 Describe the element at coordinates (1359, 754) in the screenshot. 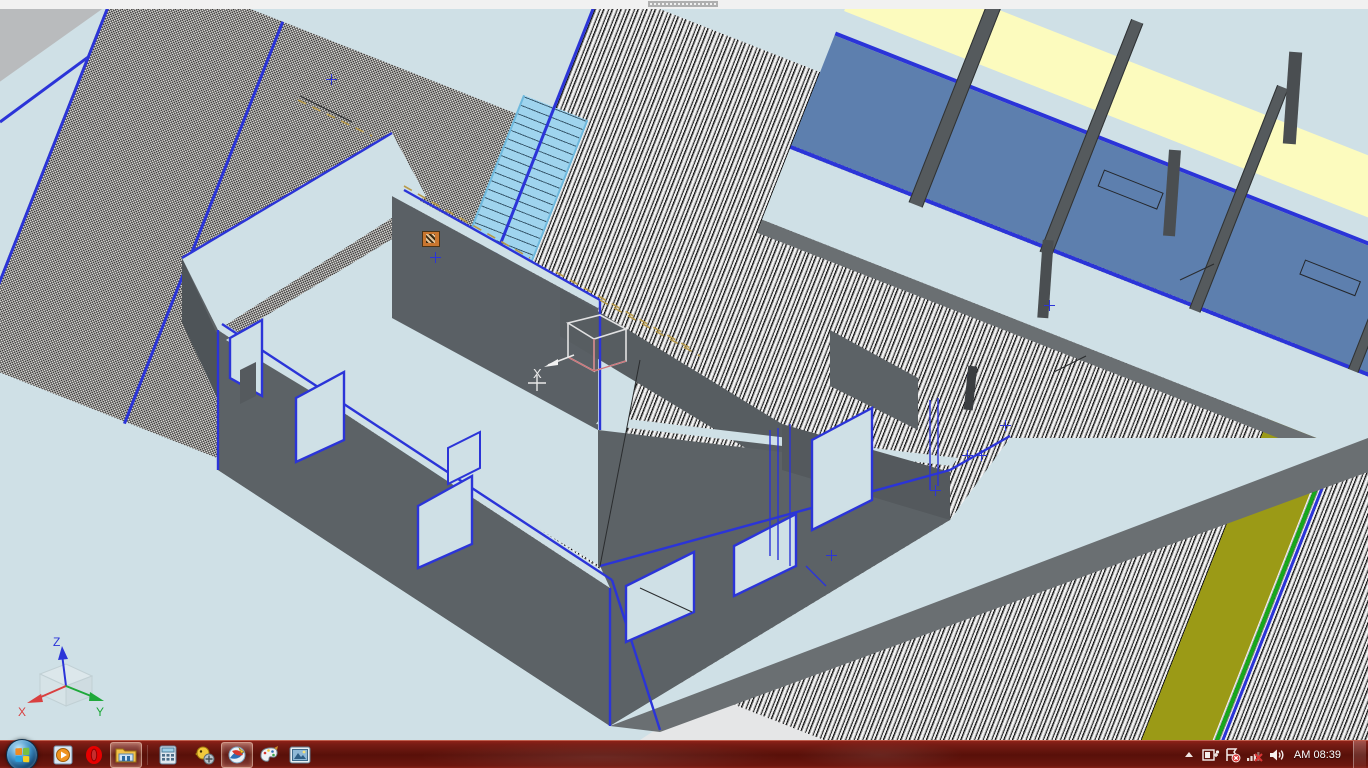

I see `show-desktop-button` at that location.